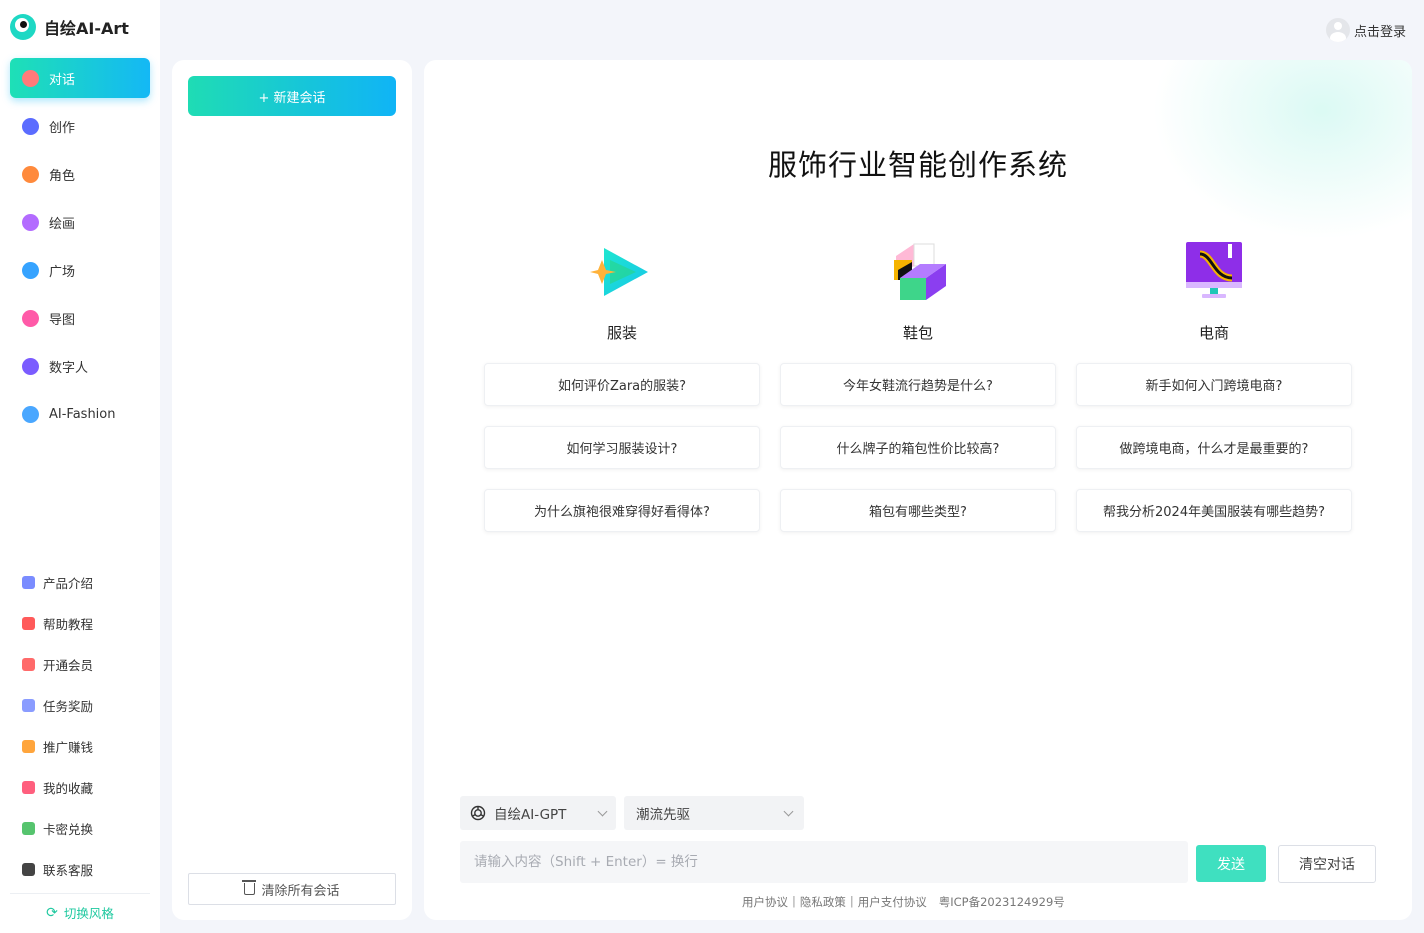  What do you see at coordinates (1231, 863) in the screenshot?
I see `send-button: 发送` at bounding box center [1231, 863].